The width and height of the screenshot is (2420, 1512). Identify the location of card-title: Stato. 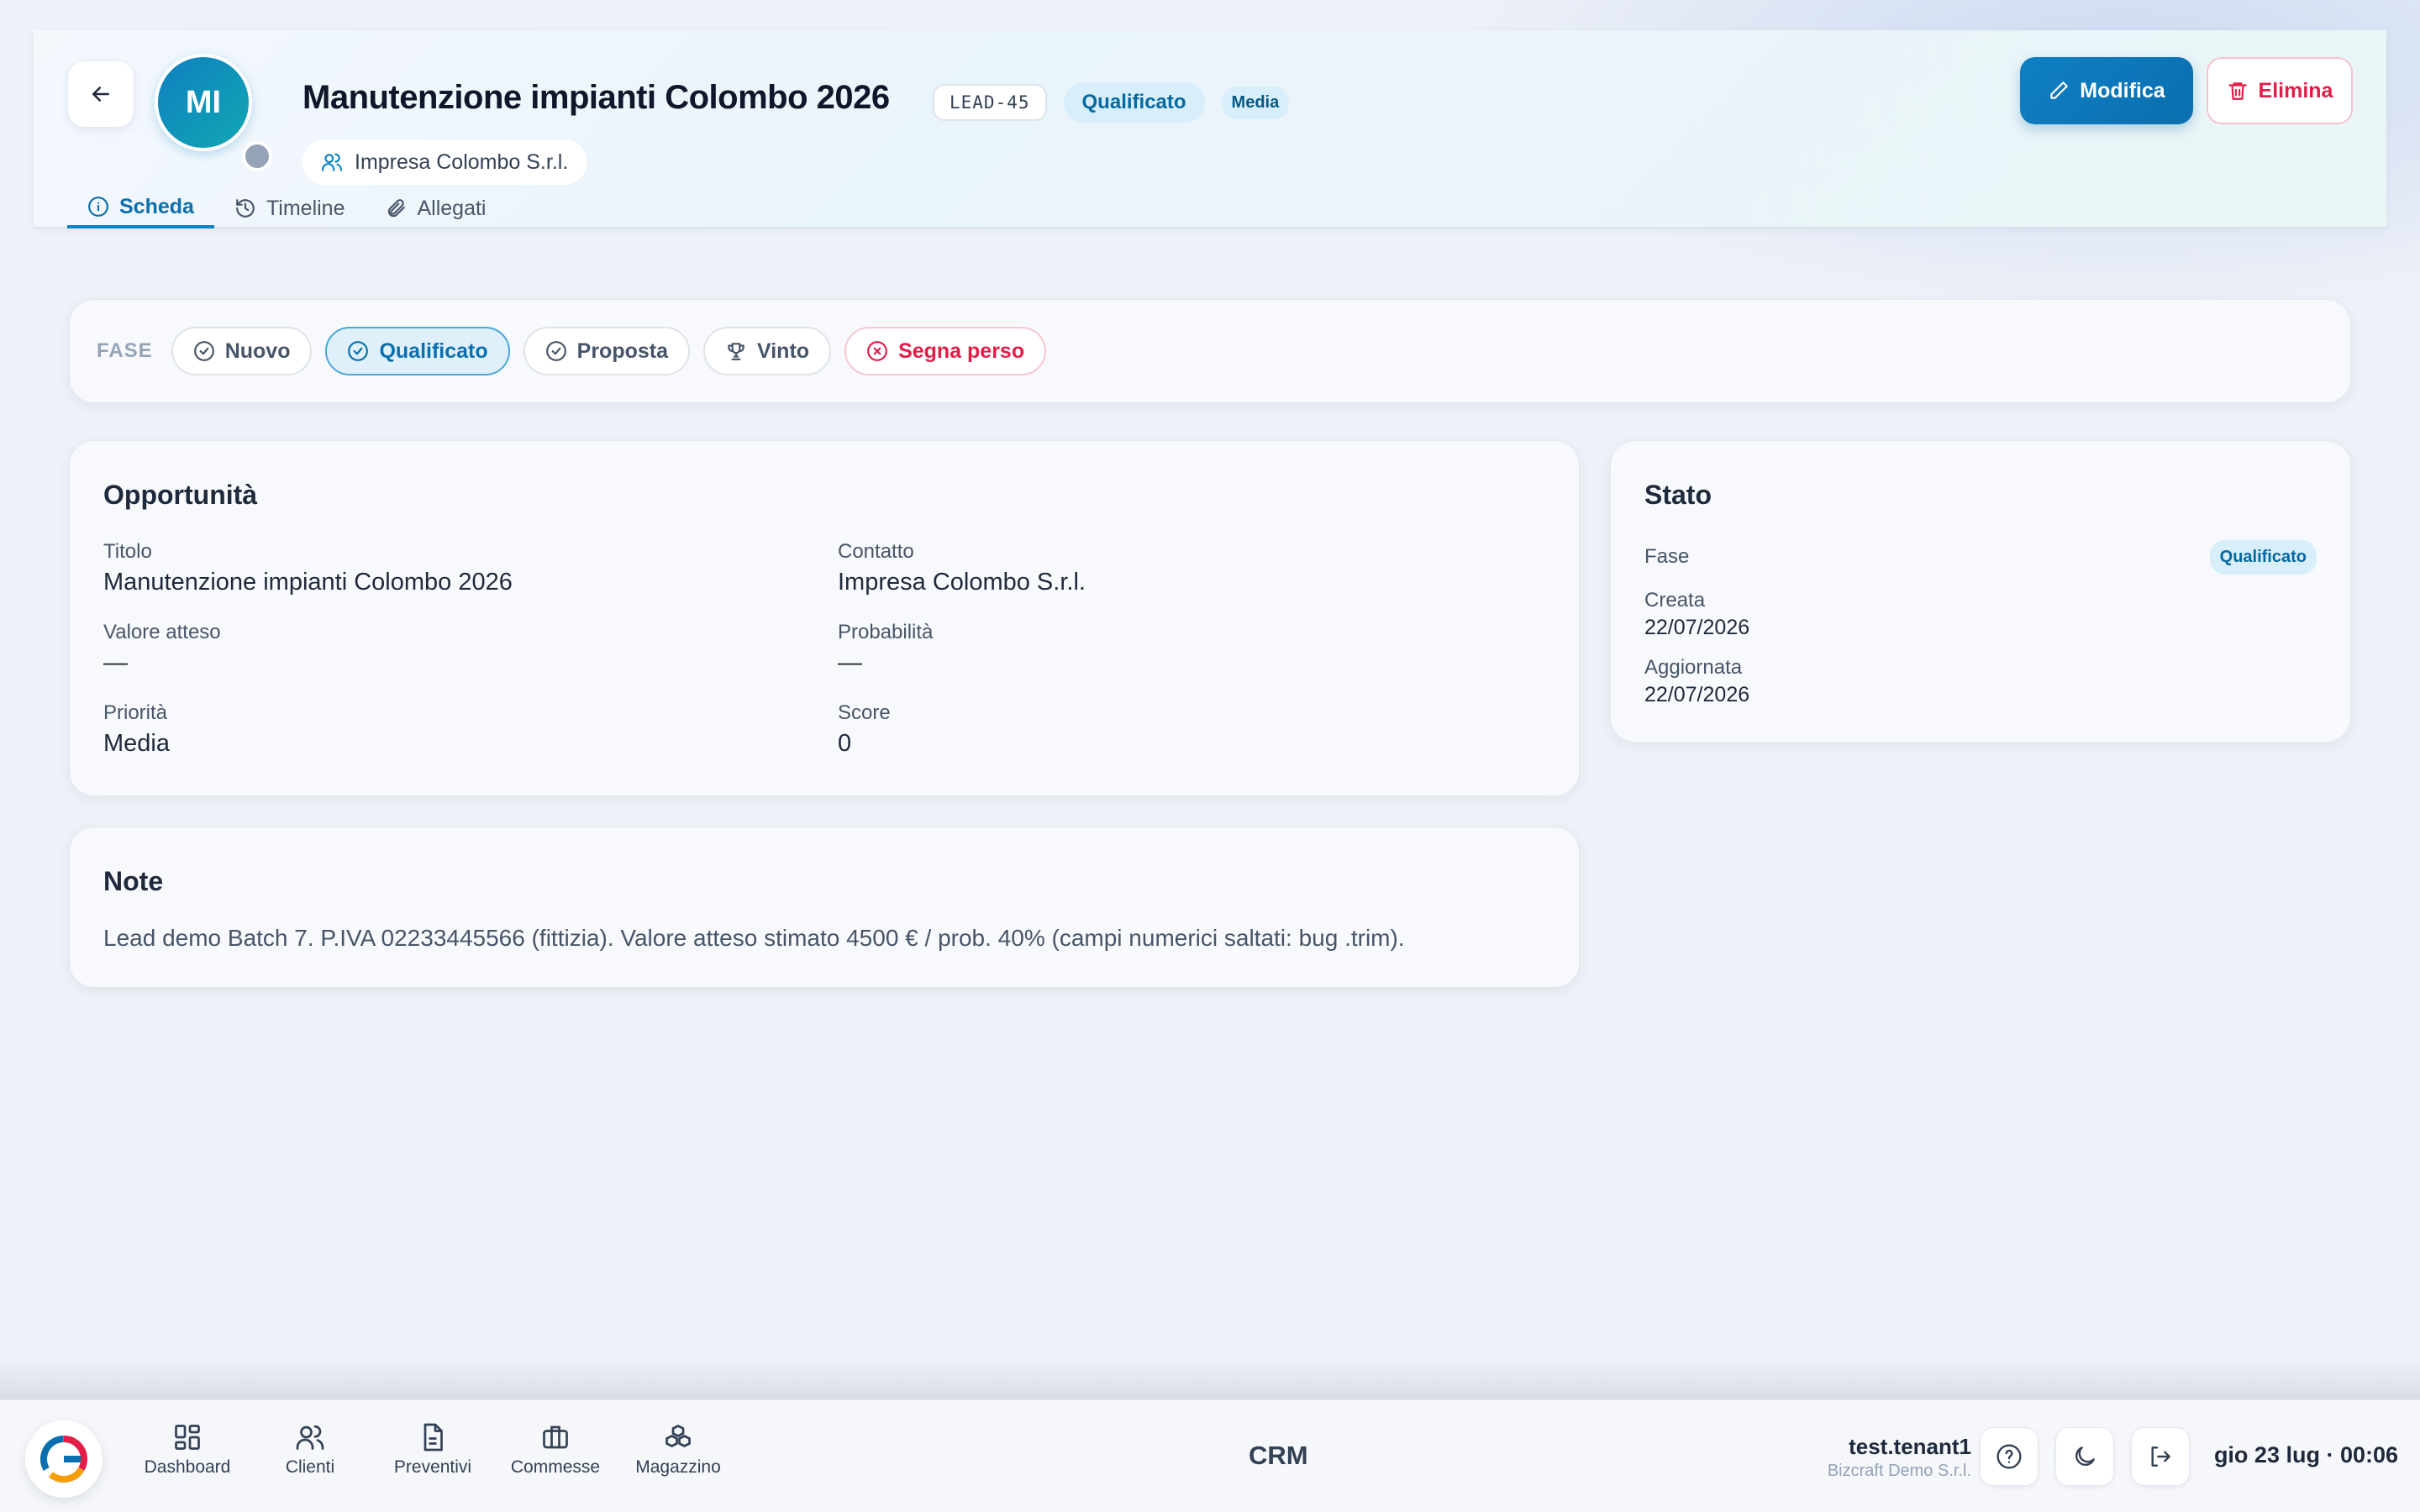
(1678, 495).